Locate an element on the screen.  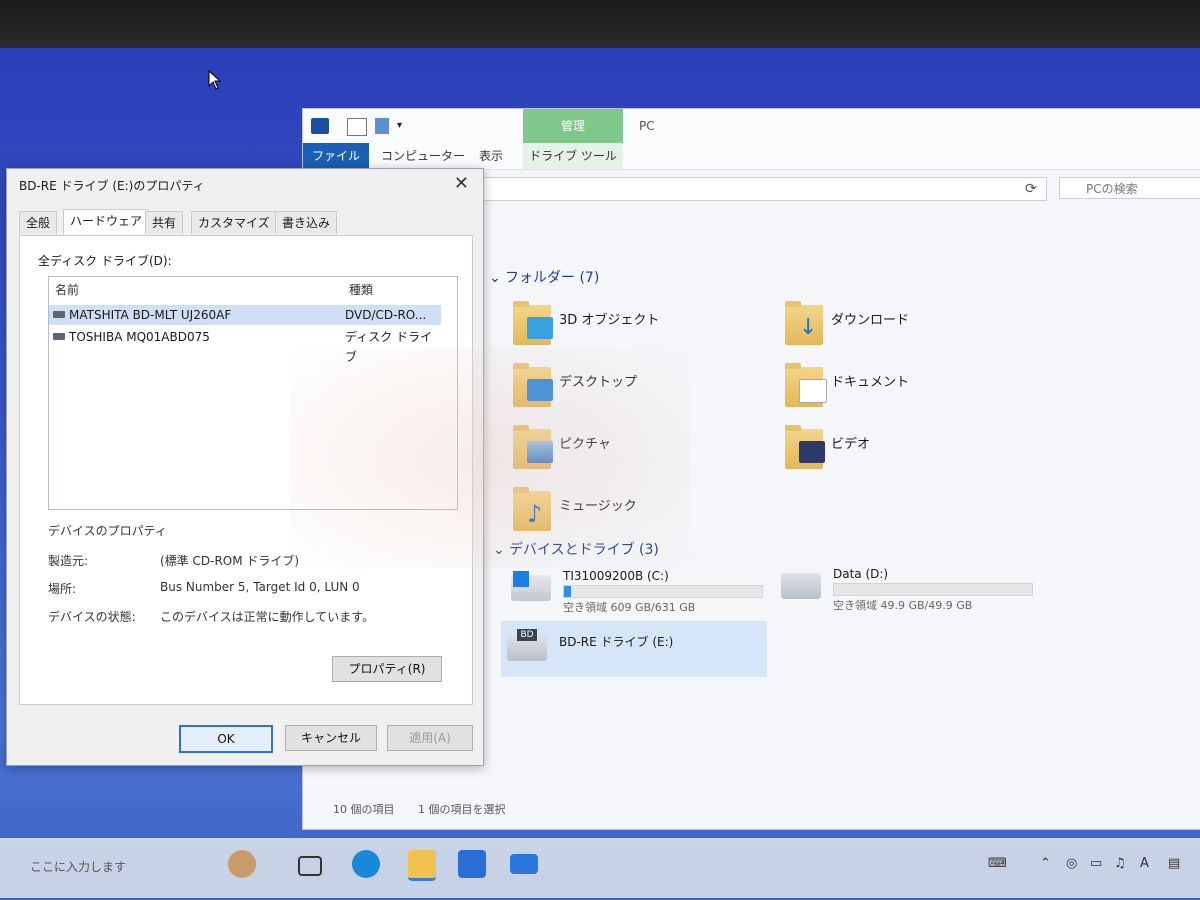
film-icon is located at coordinates (812, 452).